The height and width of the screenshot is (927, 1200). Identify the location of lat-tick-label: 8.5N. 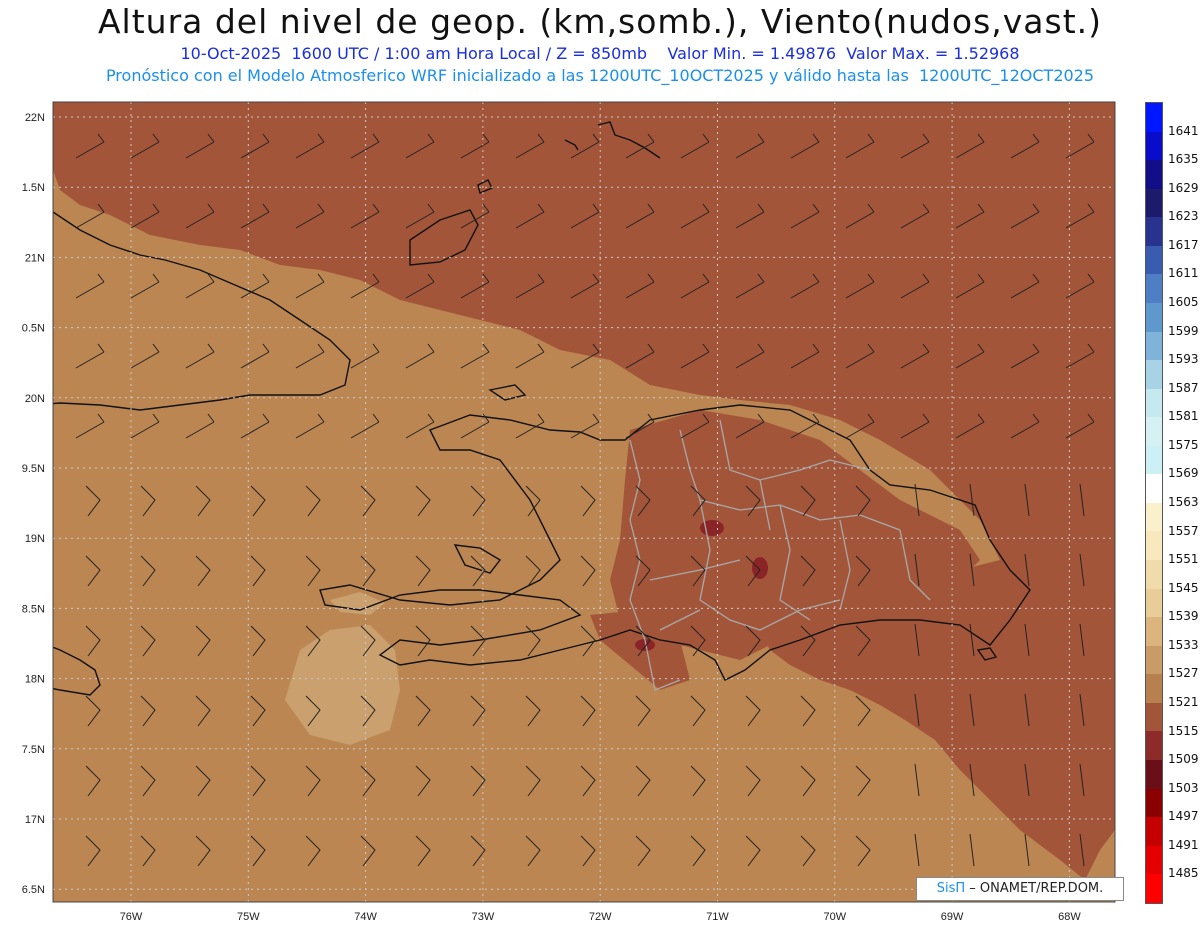
(33, 609).